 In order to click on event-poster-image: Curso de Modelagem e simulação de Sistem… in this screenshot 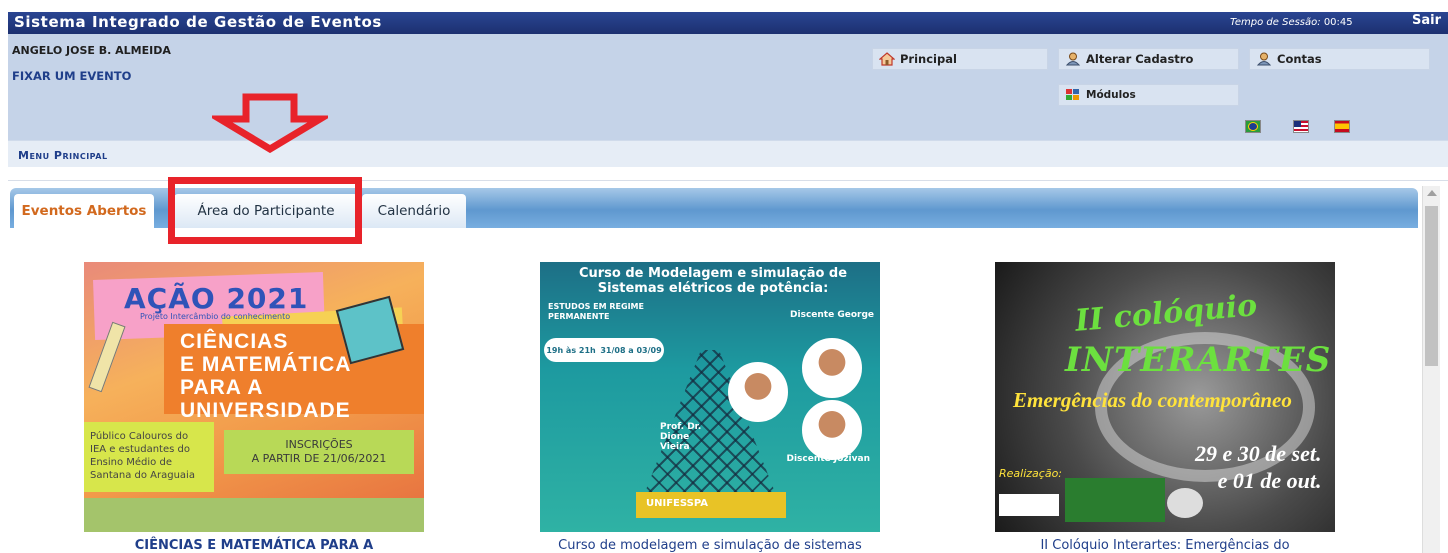, I will do `click(710, 397)`.